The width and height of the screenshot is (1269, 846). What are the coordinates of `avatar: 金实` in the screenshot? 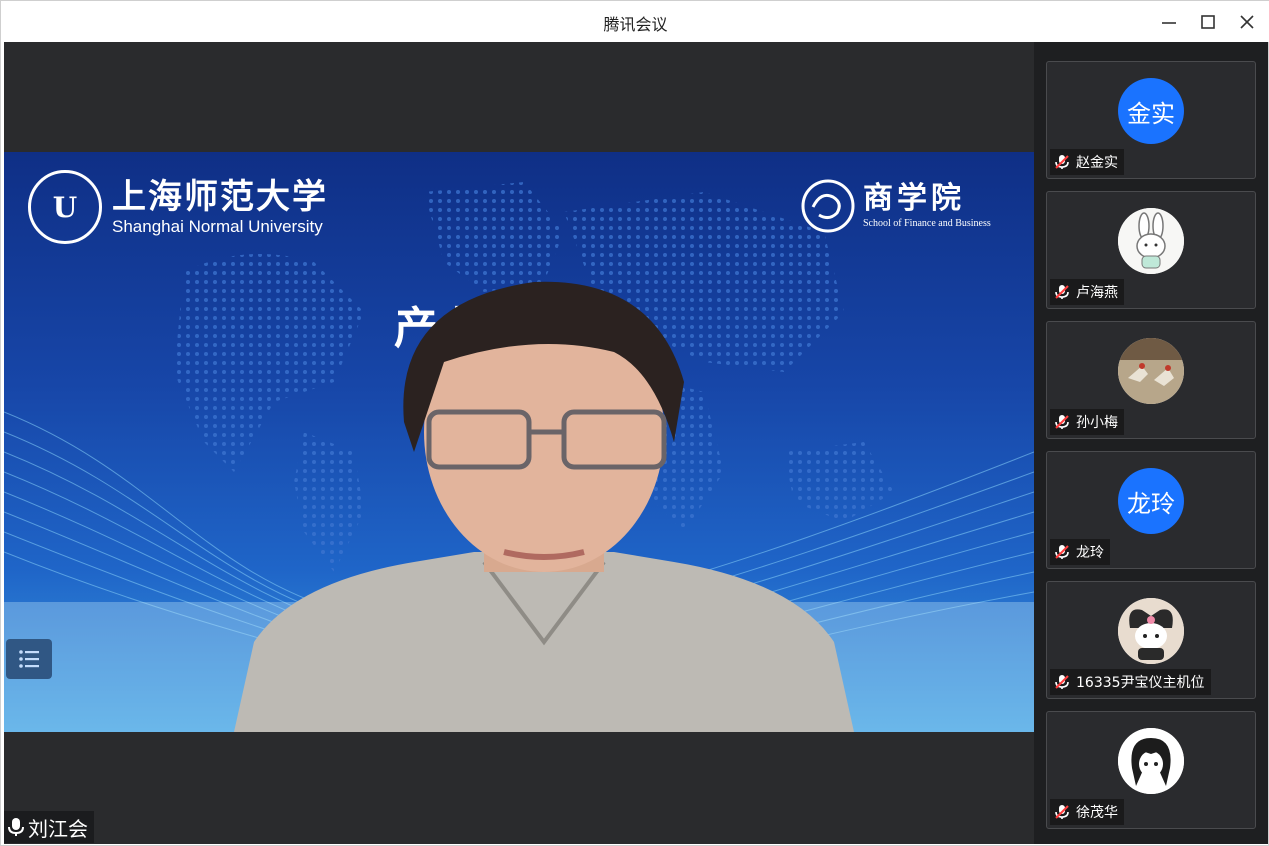 It's located at (1151, 111).